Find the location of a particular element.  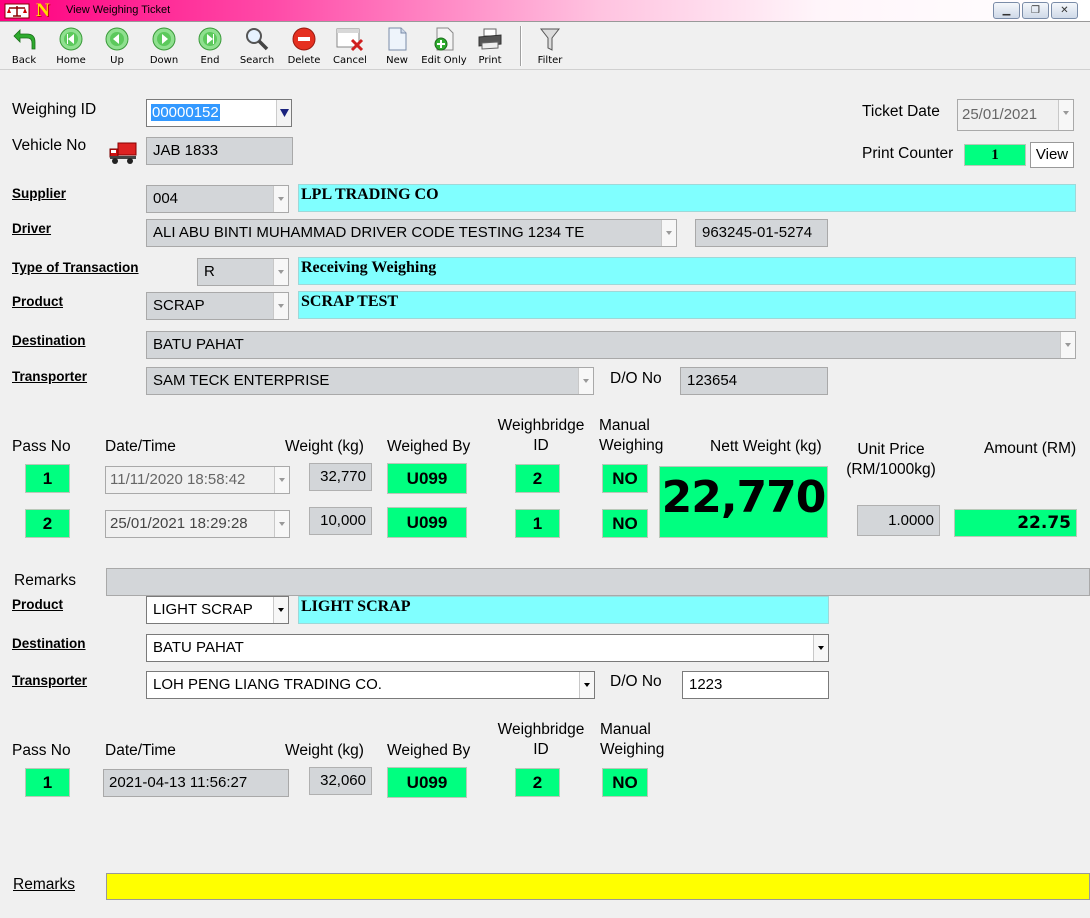

second-col-weight: Weight (kg) is located at coordinates (324, 750).